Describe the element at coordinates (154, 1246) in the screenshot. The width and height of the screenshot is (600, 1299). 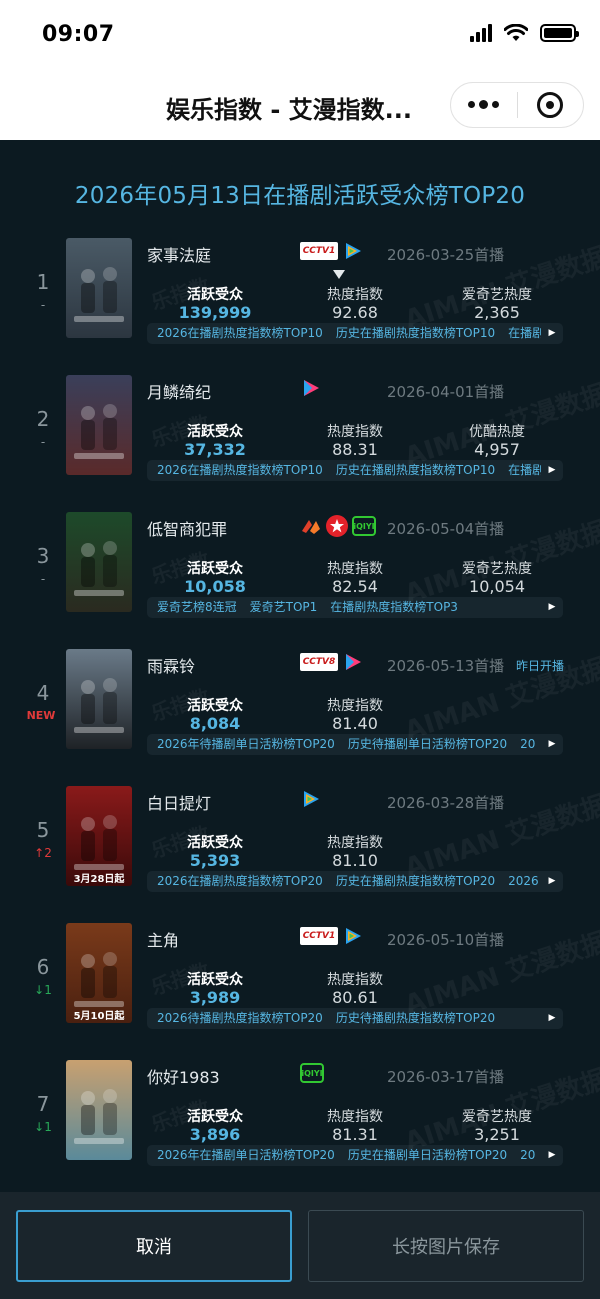
I see `cancel-button: 取消` at that location.